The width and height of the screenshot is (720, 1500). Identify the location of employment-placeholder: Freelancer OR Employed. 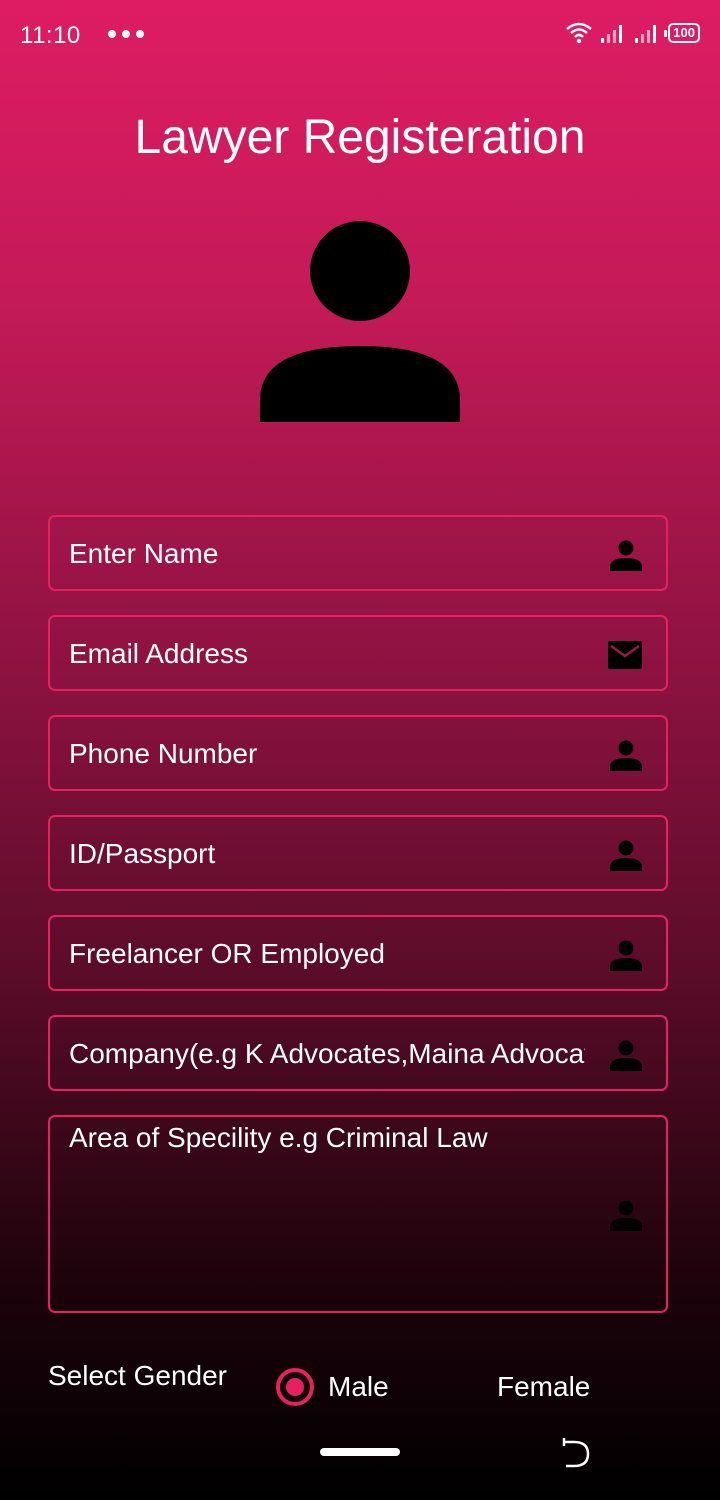
(227, 953).